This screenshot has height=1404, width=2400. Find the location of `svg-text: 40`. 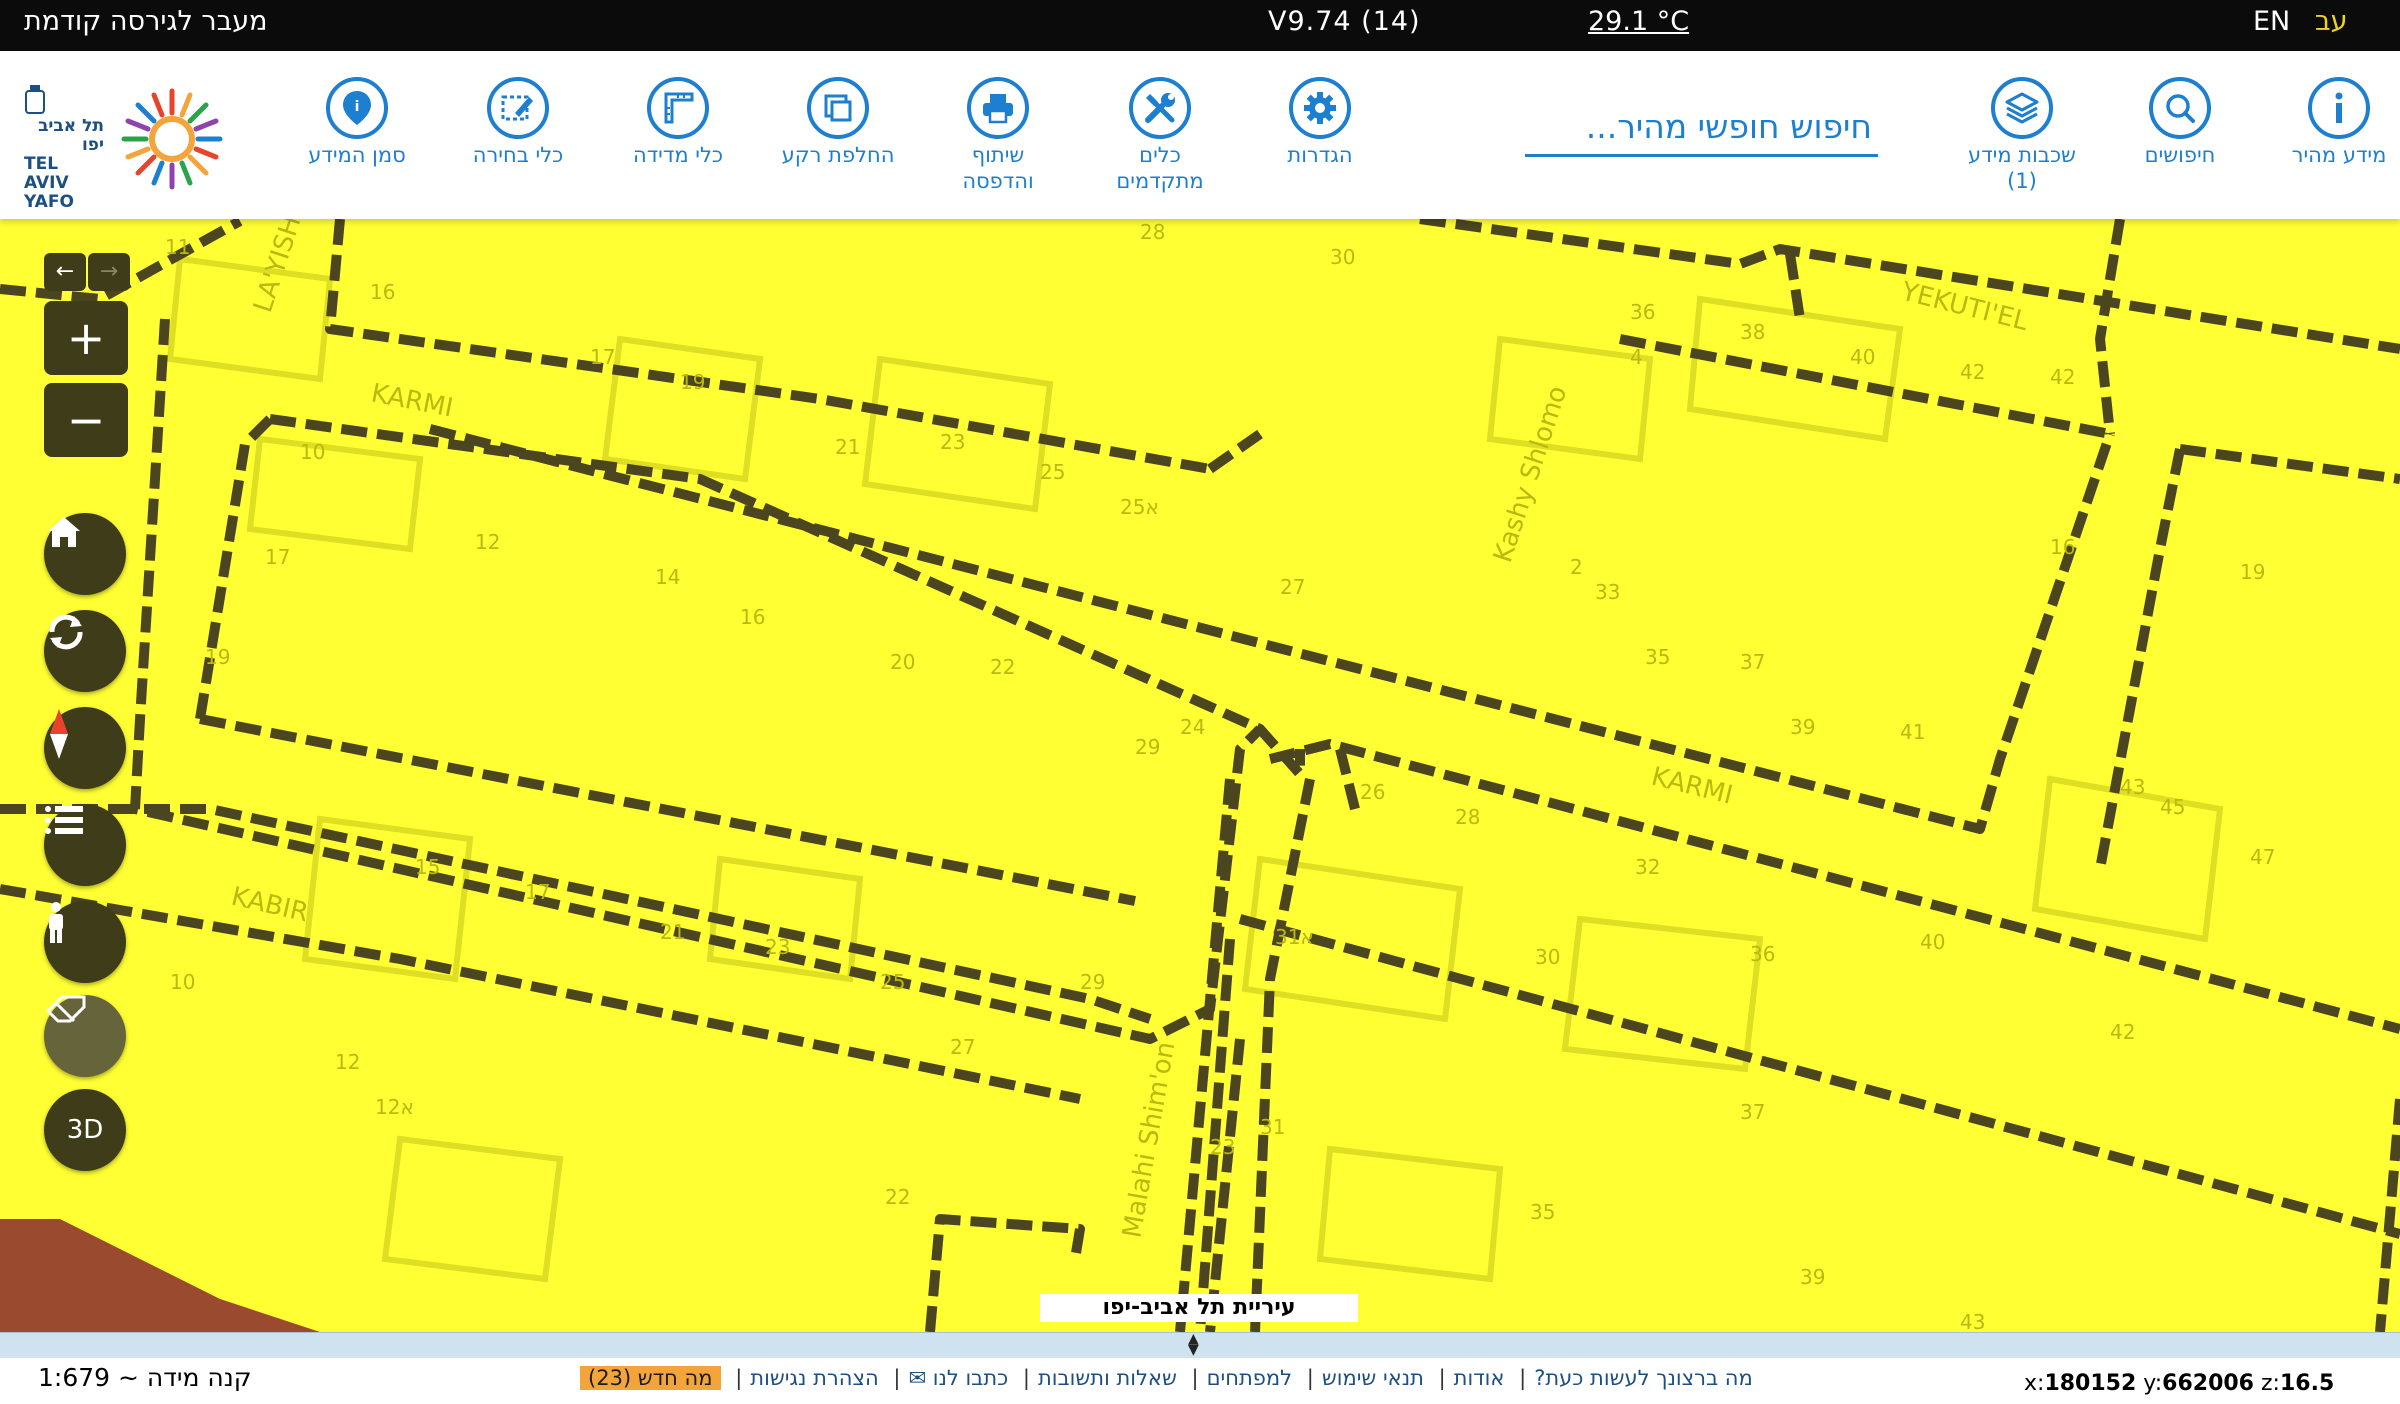

svg-text: 40 is located at coordinates (1862, 357).